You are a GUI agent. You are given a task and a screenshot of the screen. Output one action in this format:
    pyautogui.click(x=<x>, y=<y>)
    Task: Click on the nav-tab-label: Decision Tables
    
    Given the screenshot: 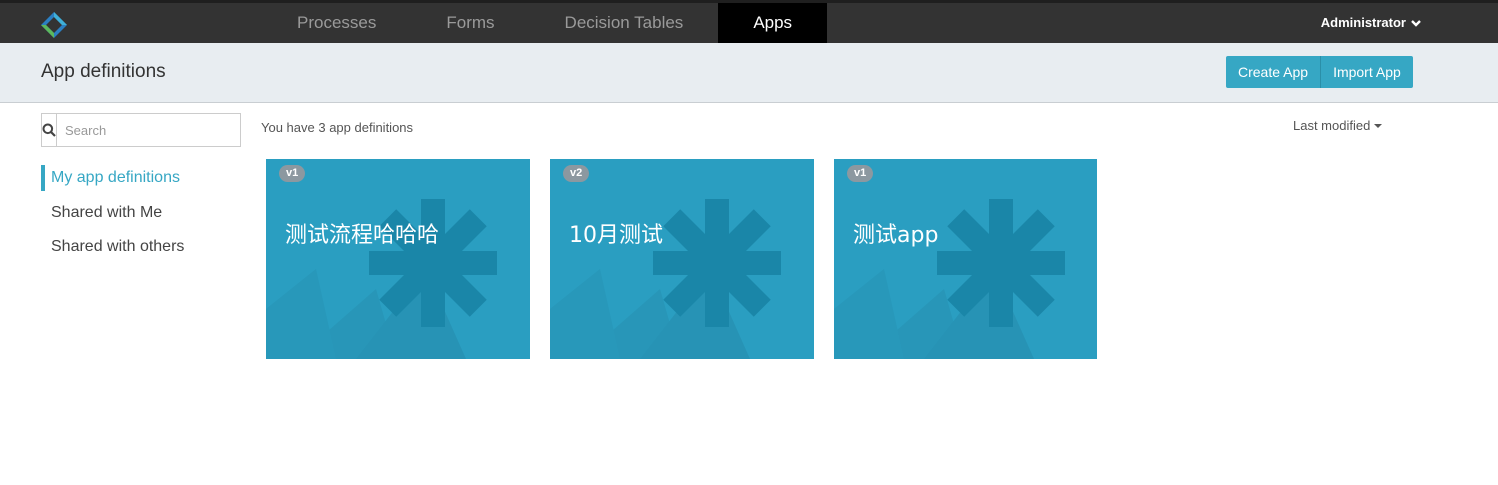 What is the action you would take?
    pyautogui.click(x=624, y=22)
    